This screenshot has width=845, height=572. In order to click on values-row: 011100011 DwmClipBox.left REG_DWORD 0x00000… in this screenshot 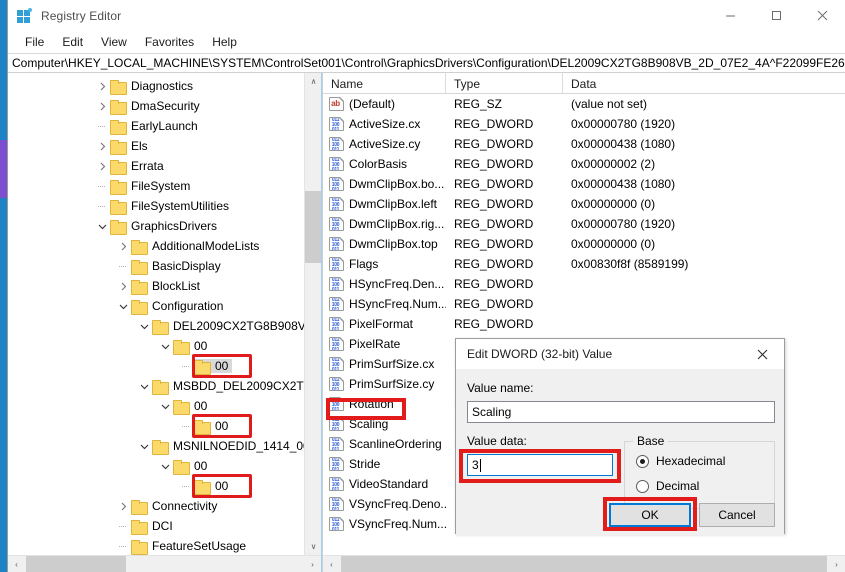, I will do `click(584, 204)`.